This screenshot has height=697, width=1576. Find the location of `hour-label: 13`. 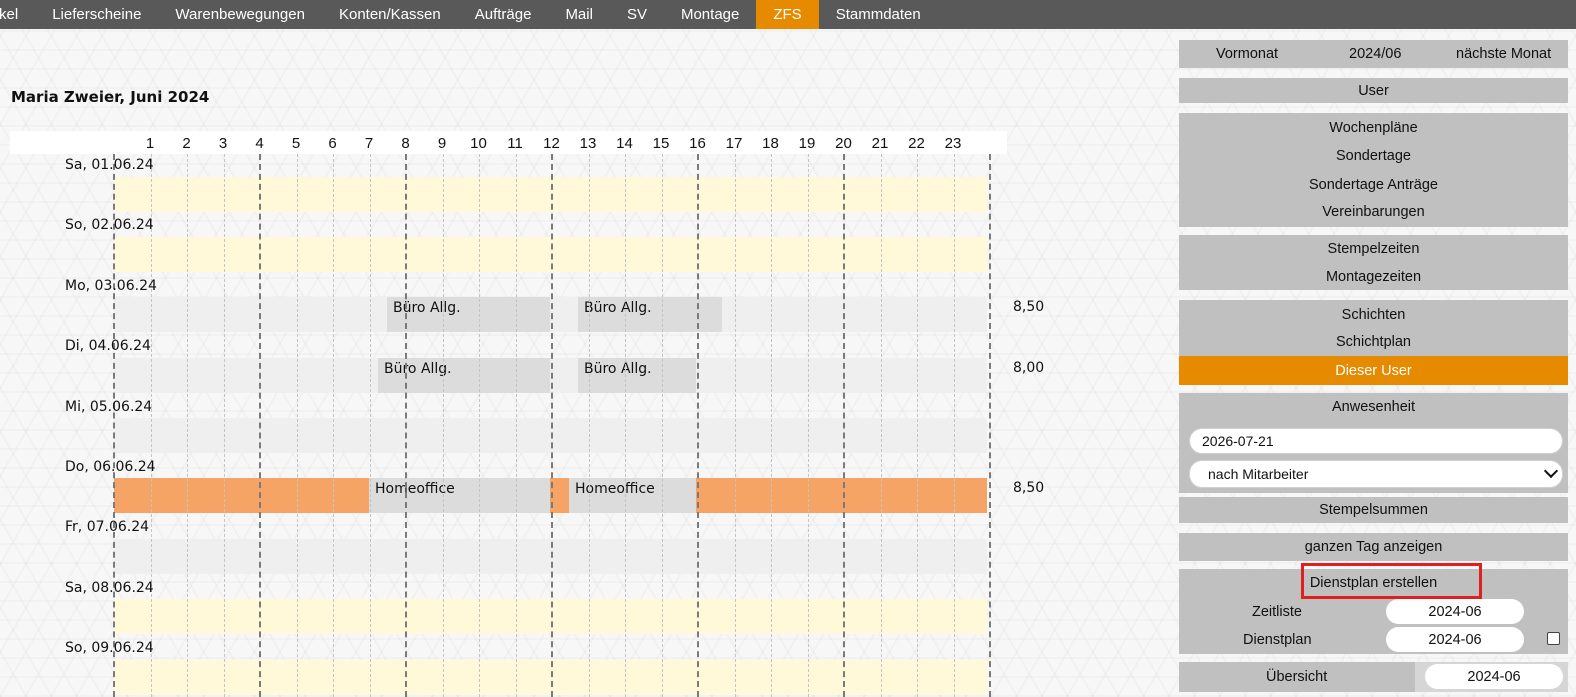

hour-label: 13 is located at coordinates (588, 143).